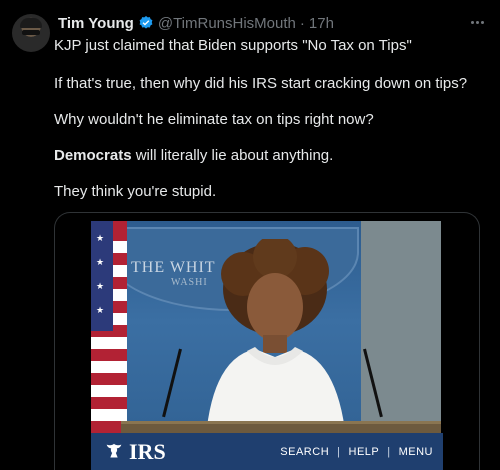 The width and height of the screenshot is (500, 470). I want to click on bold-word: Democrats, so click(93, 155).